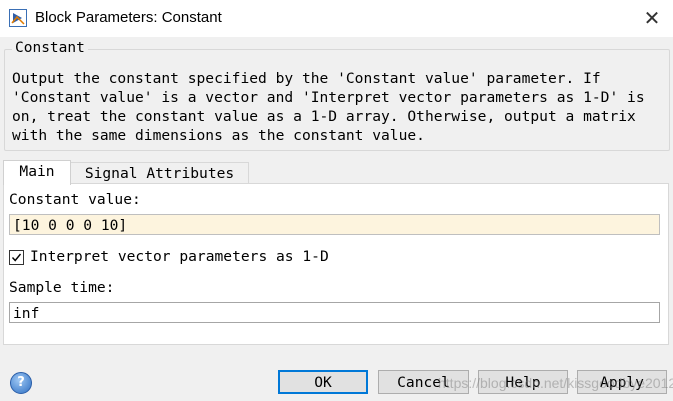 The height and width of the screenshot is (401, 673). I want to click on check-icon, so click(16, 257).